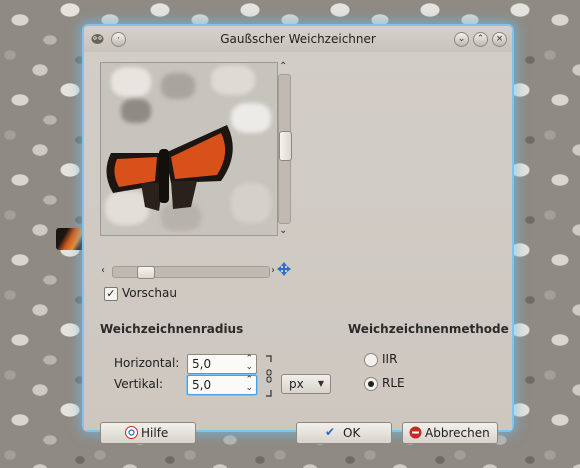 This screenshot has width=580, height=468. What do you see at coordinates (480, 39) in the screenshot?
I see `maximize-icon: ⌃` at bounding box center [480, 39].